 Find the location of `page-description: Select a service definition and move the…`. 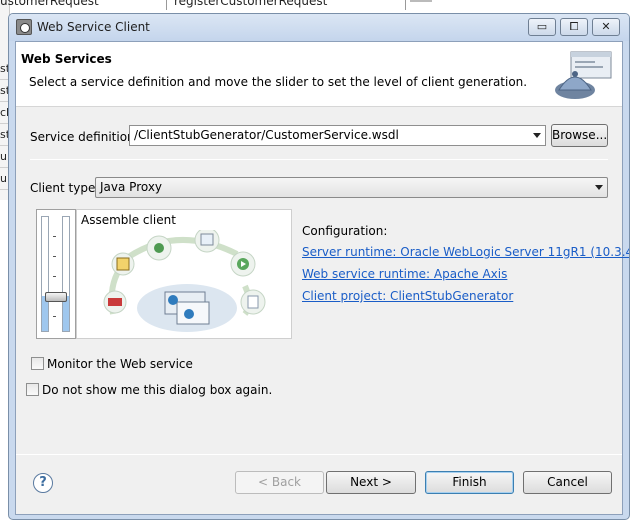

page-description: Select a service definition and move the… is located at coordinates (278, 82).